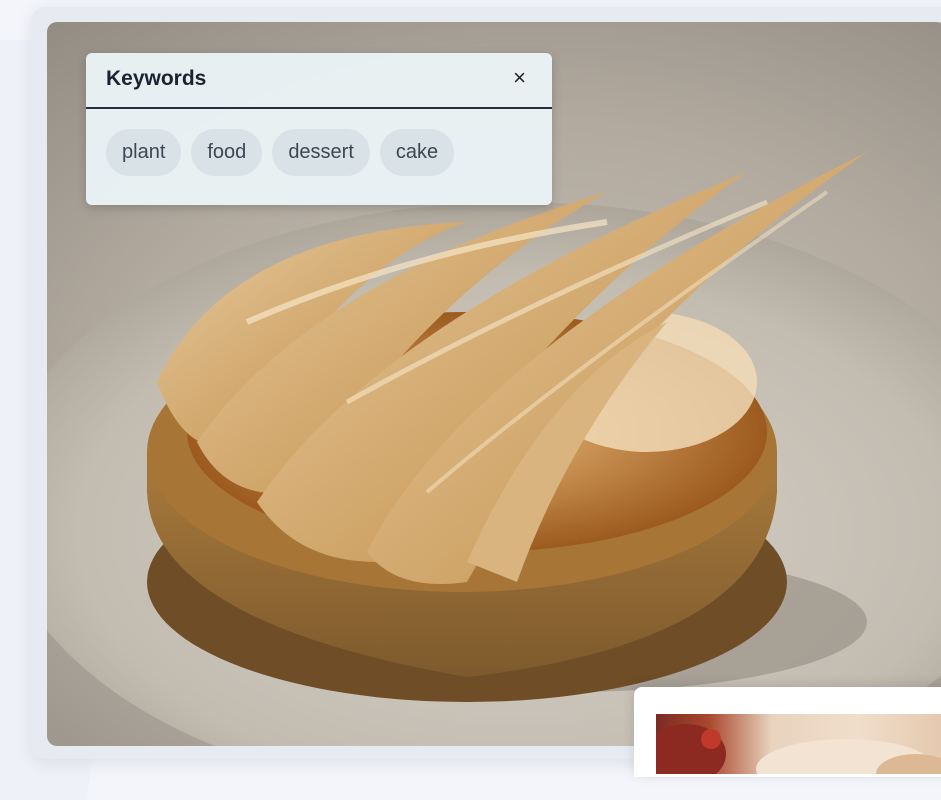  What do you see at coordinates (798, 744) in the screenshot?
I see `dessert-thumbnail` at bounding box center [798, 744].